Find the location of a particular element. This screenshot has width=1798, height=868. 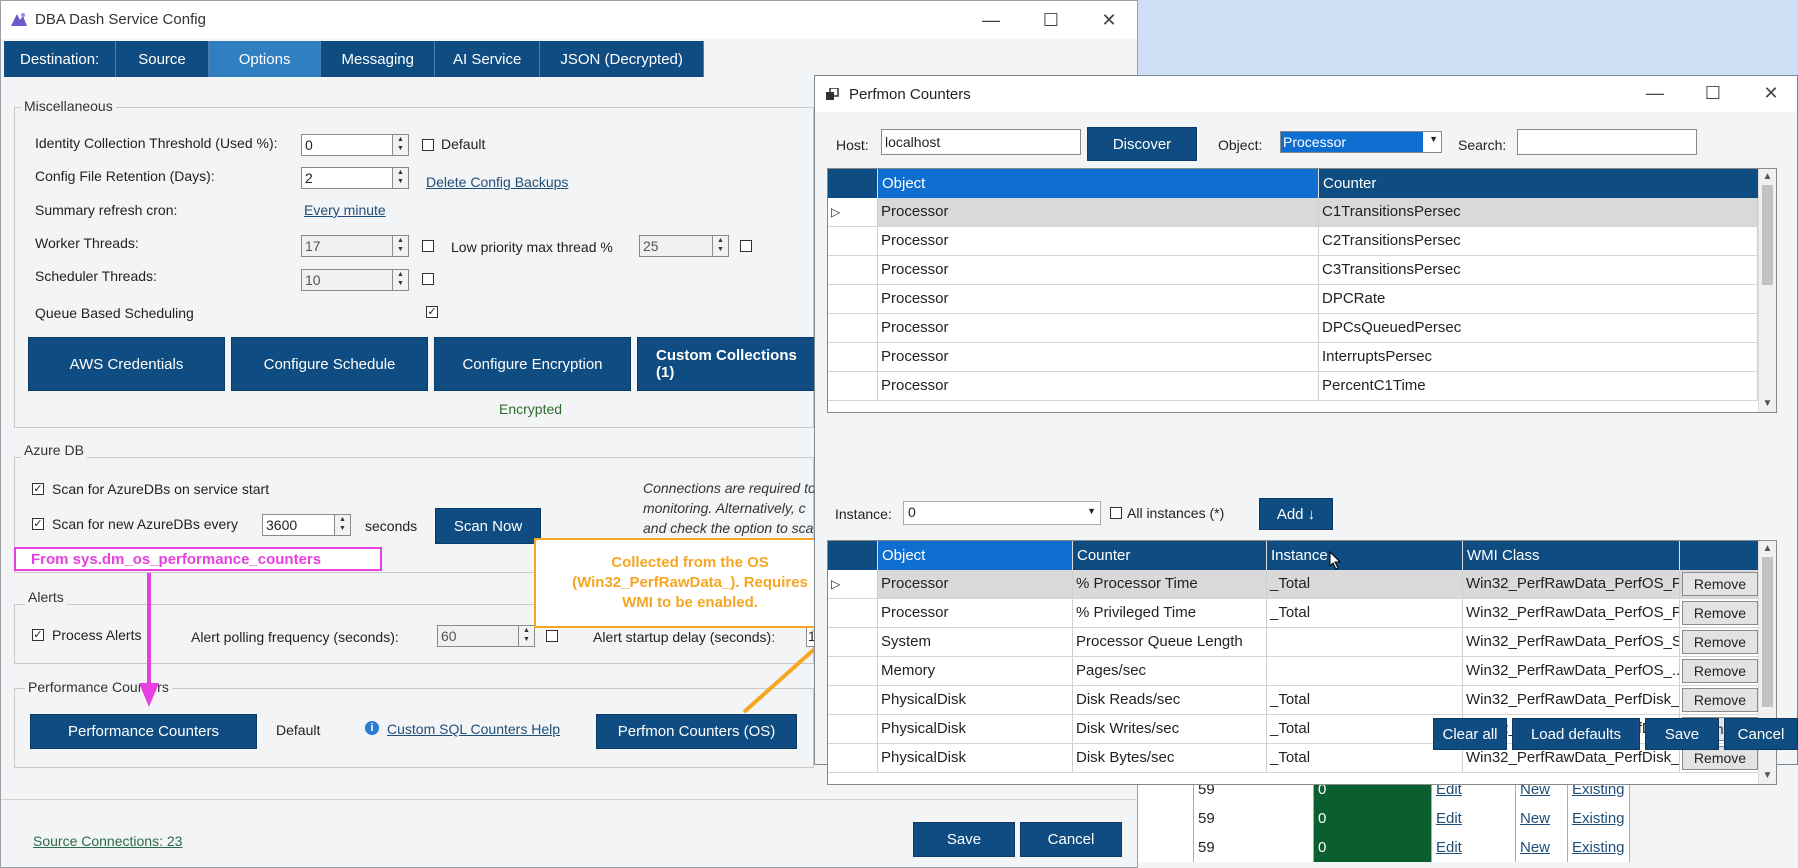

cell-counter: % Processor Time is located at coordinates (1170, 584).